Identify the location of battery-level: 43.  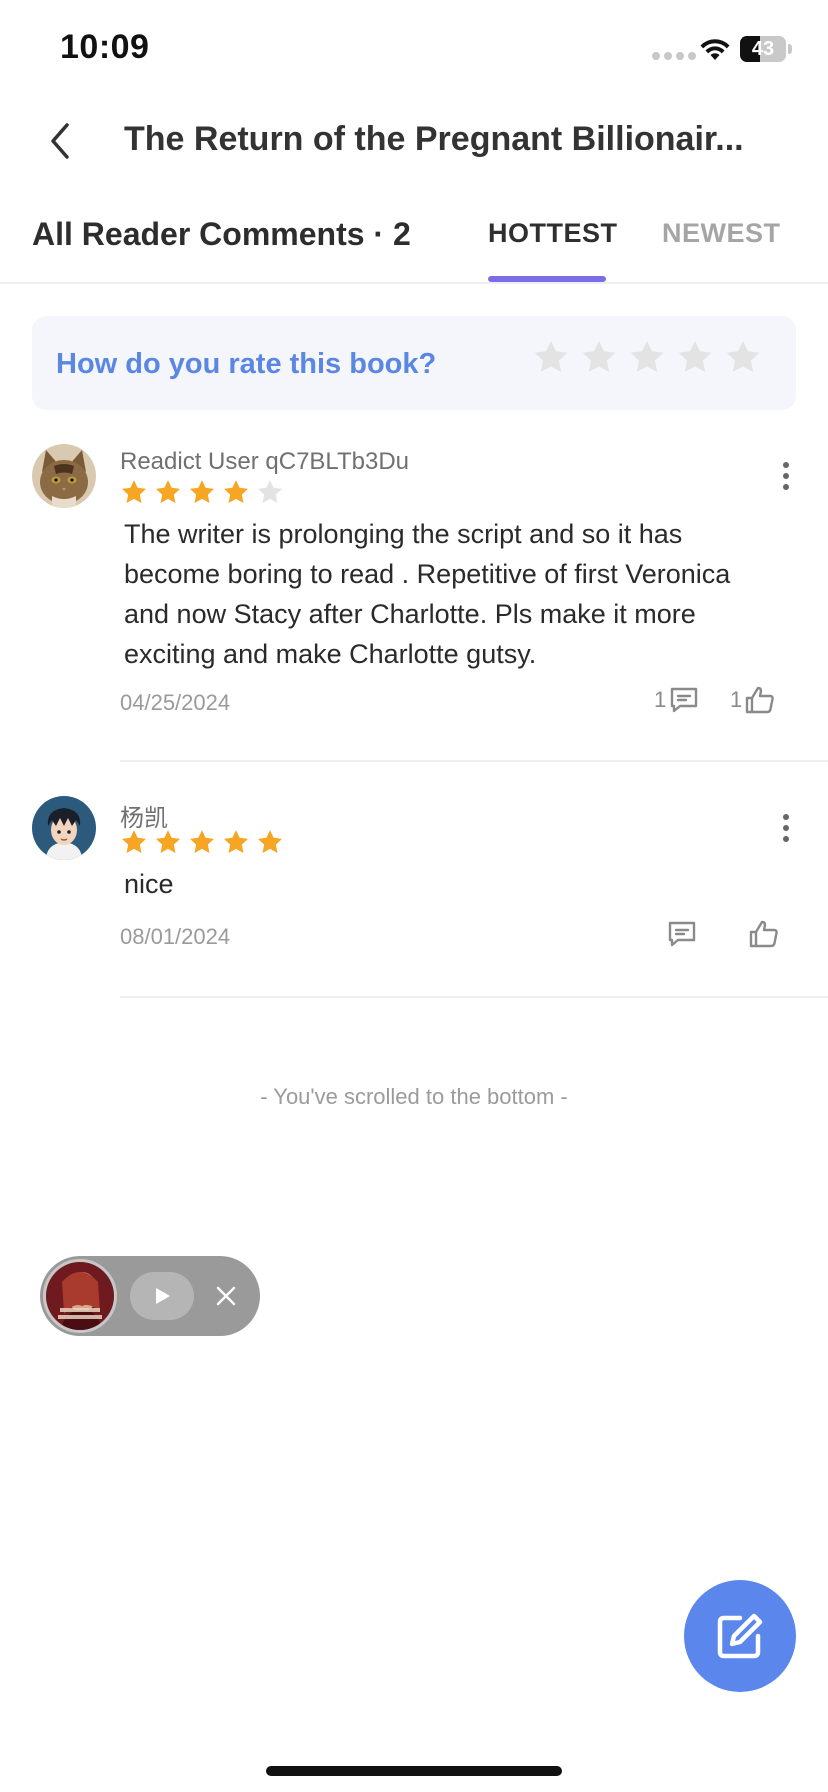
(763, 49).